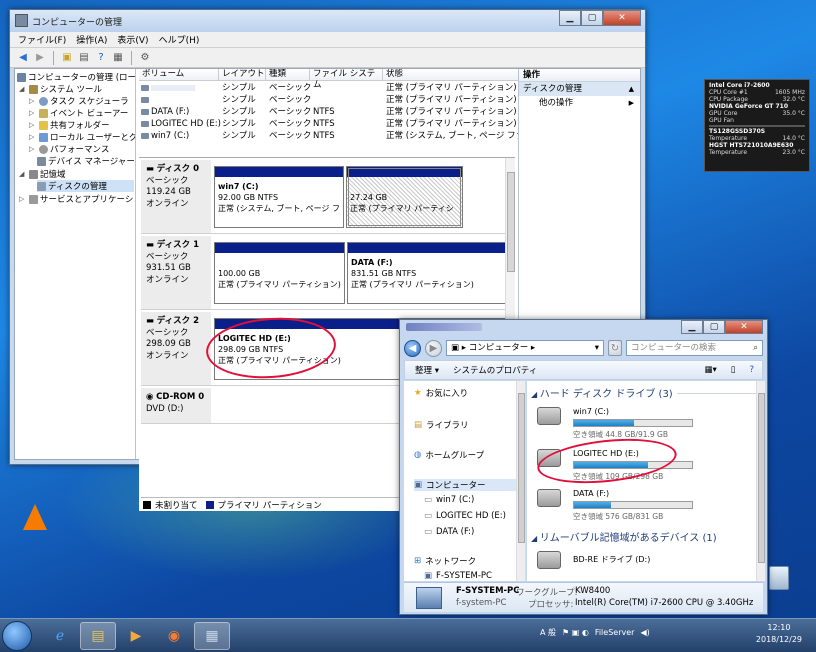  I want to click on ime-indicator: A 般, so click(548, 632).